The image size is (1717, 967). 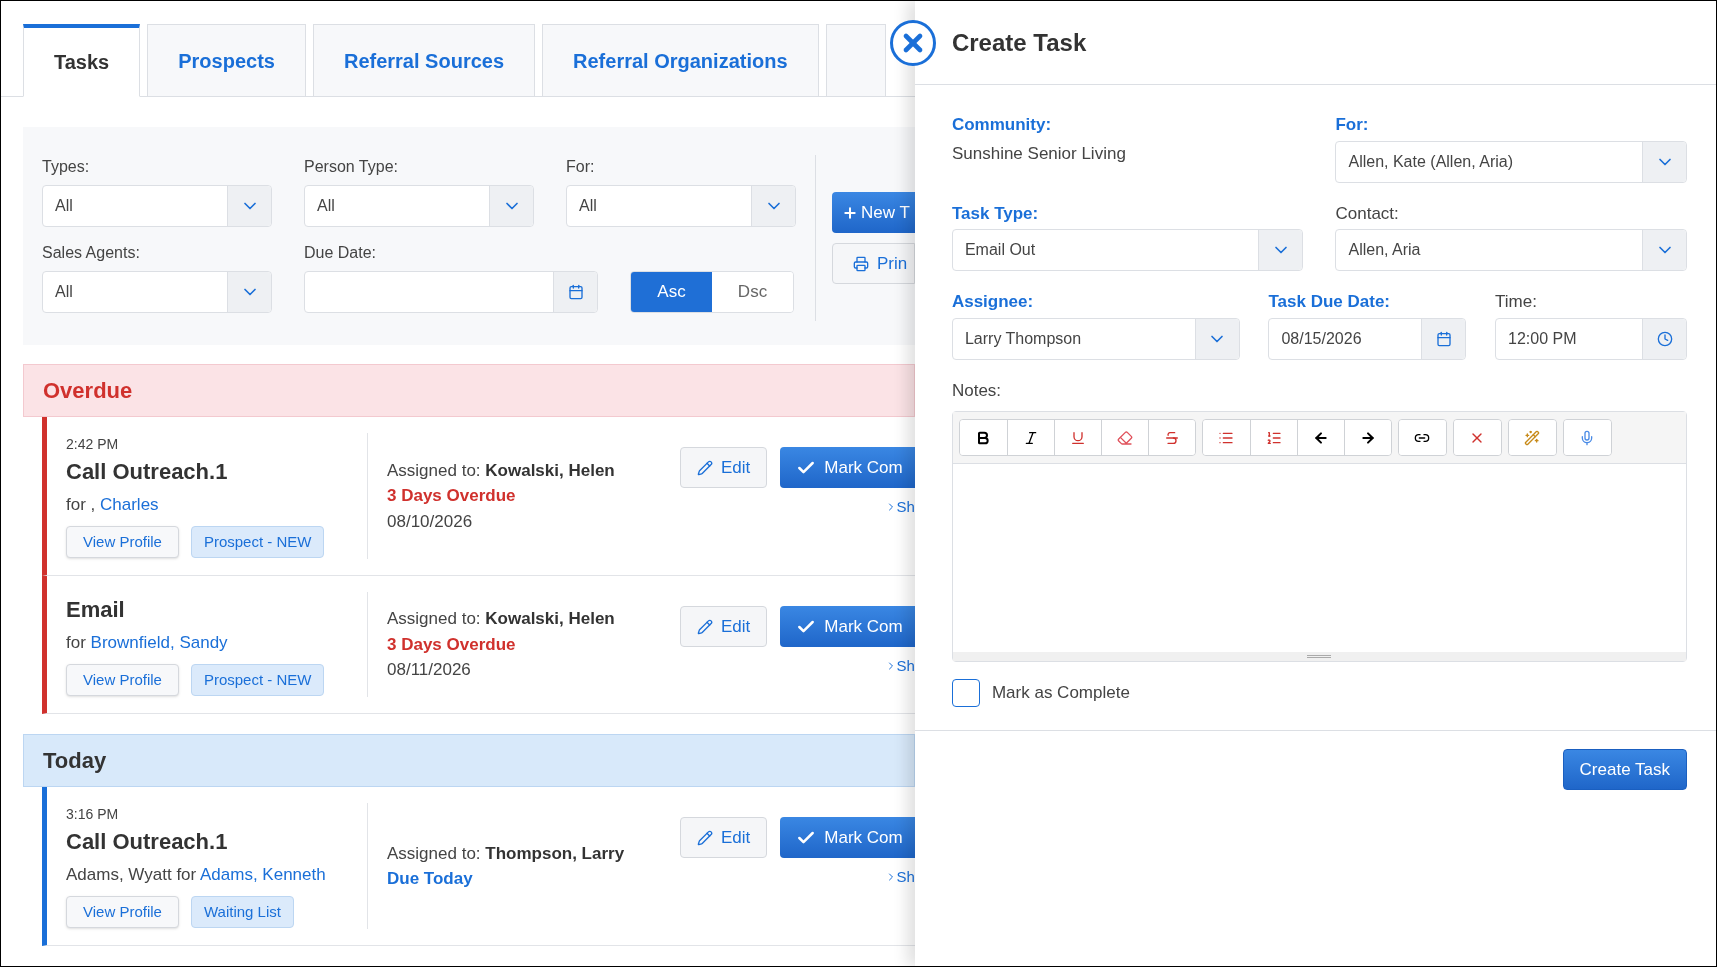 I want to click on sort-option: Asc, so click(x=671, y=292).